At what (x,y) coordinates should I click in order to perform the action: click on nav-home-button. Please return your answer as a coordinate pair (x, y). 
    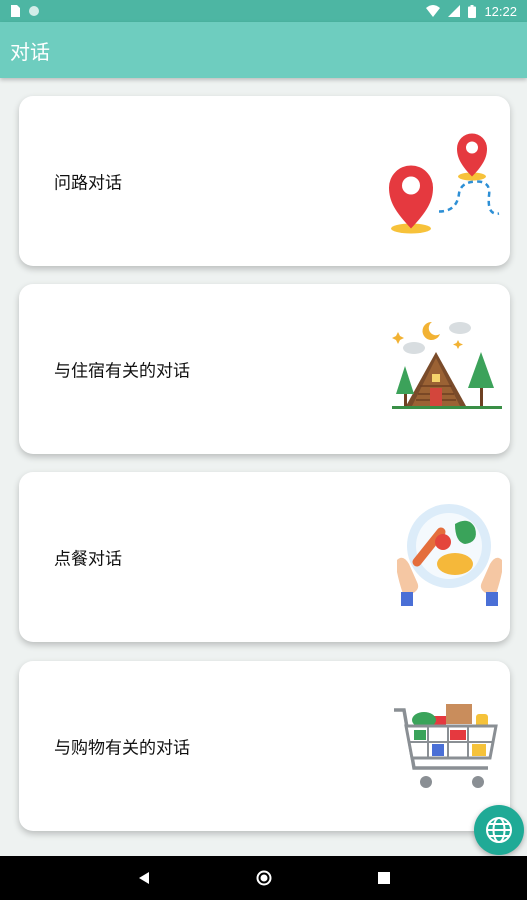
    Looking at the image, I should click on (264, 878).